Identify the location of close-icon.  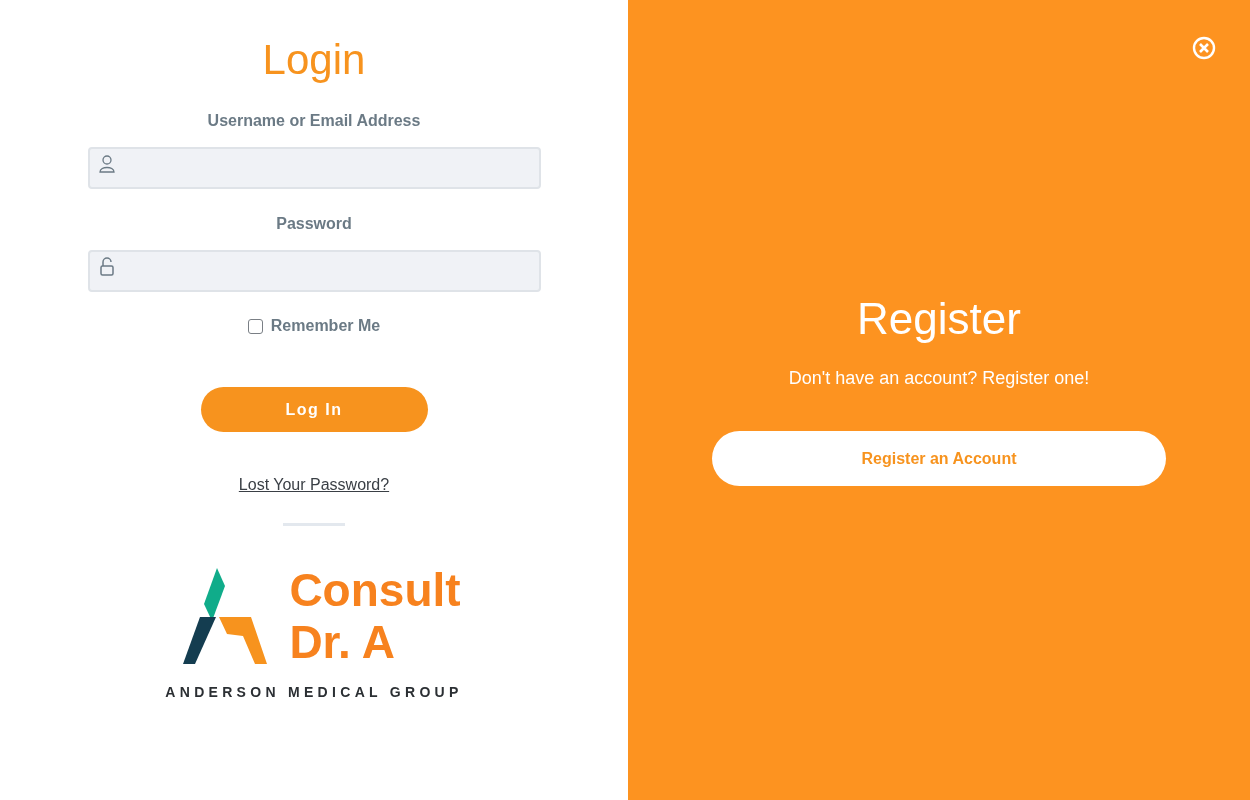
(1204, 48).